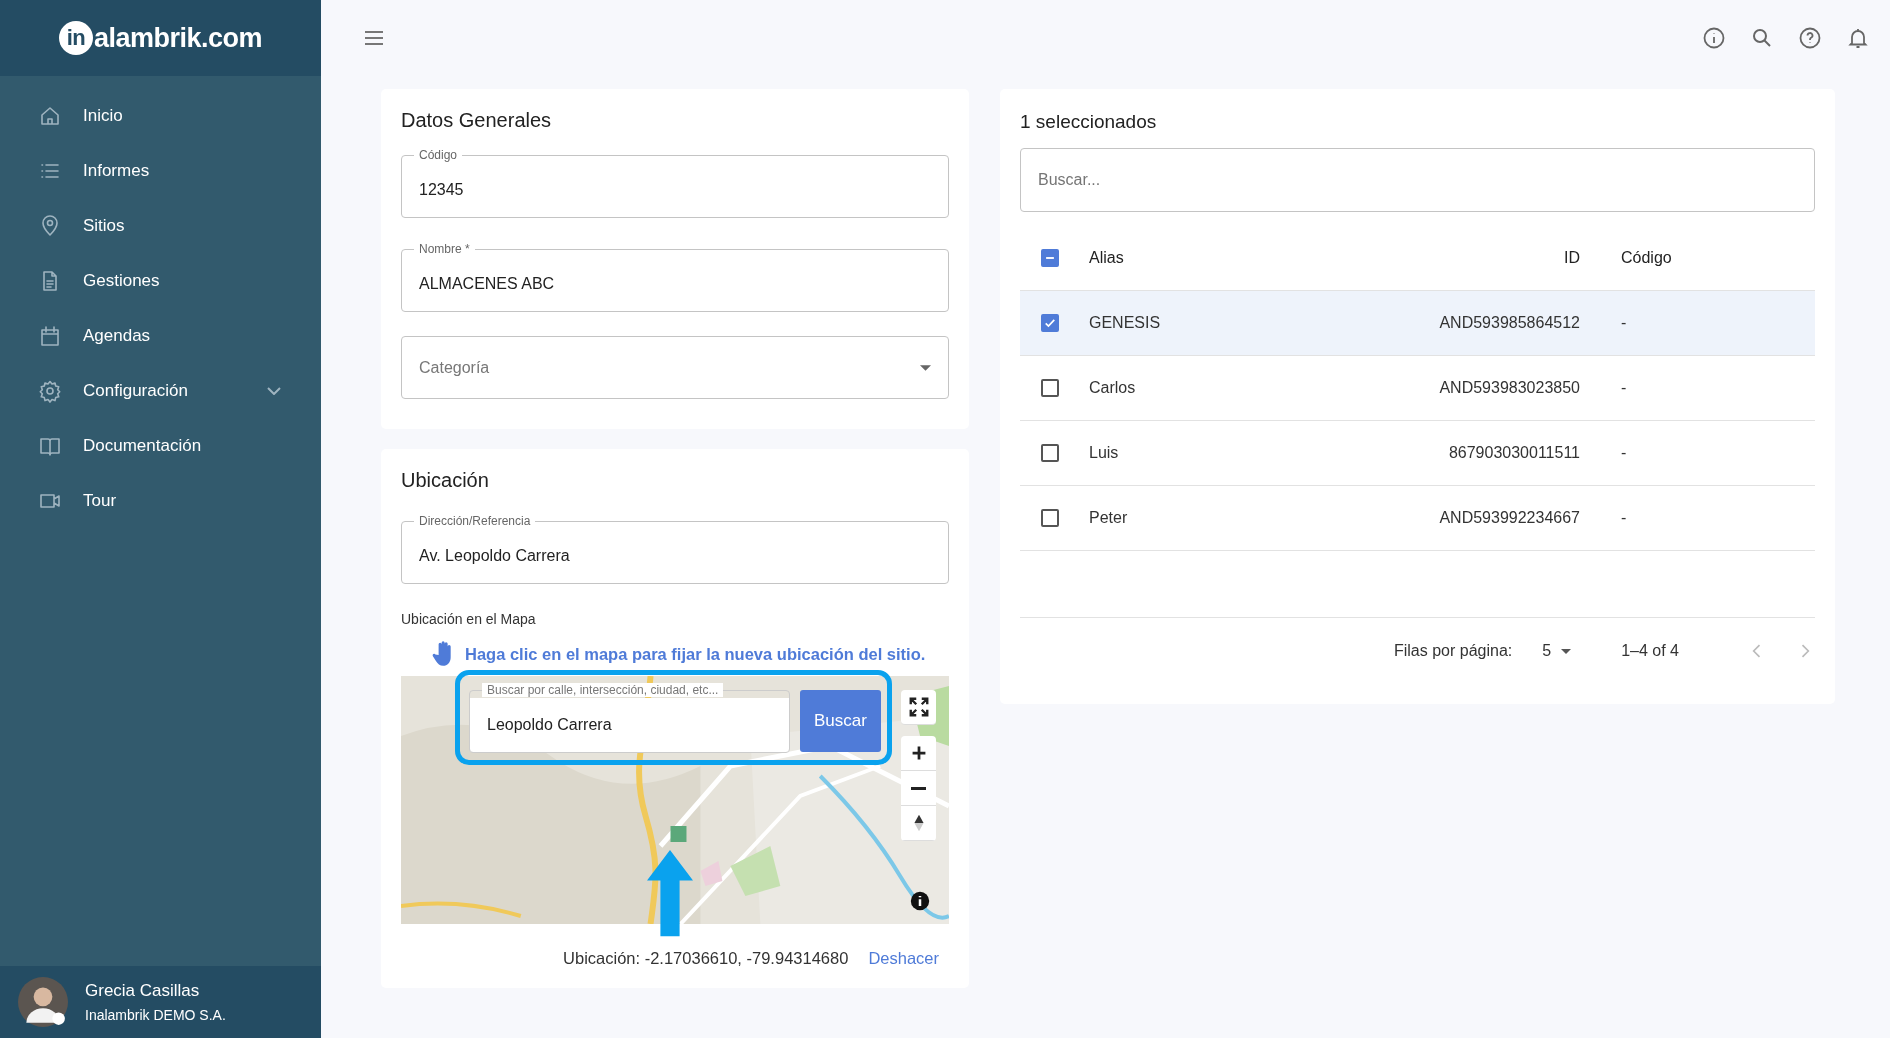 This screenshot has width=1890, height=1038. Describe the element at coordinates (1113, 388) in the screenshot. I see `table-cell-text: Carlos` at that location.